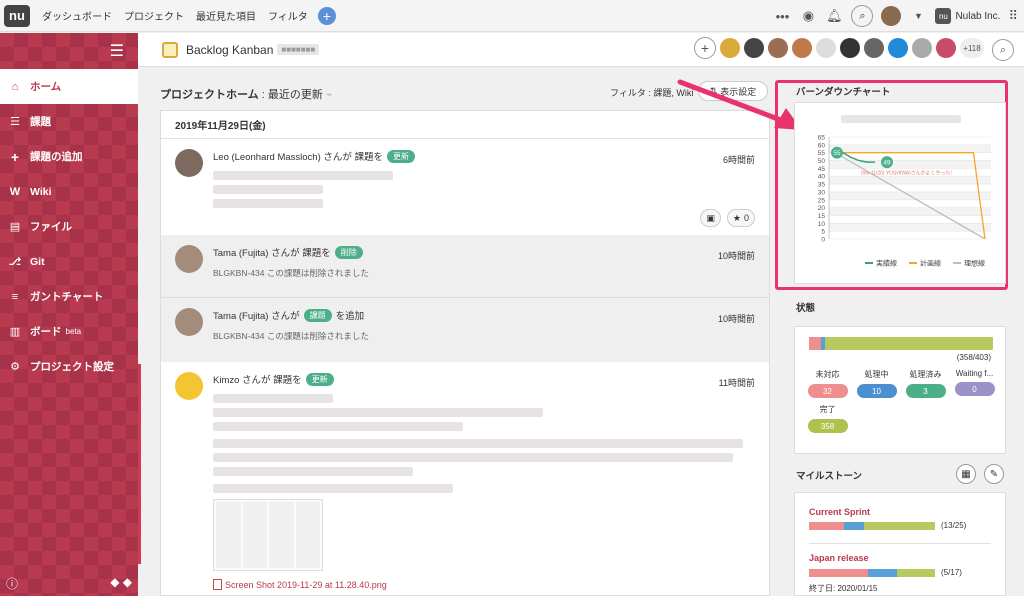  I want to click on more-icon: •••, so click(782, 16).